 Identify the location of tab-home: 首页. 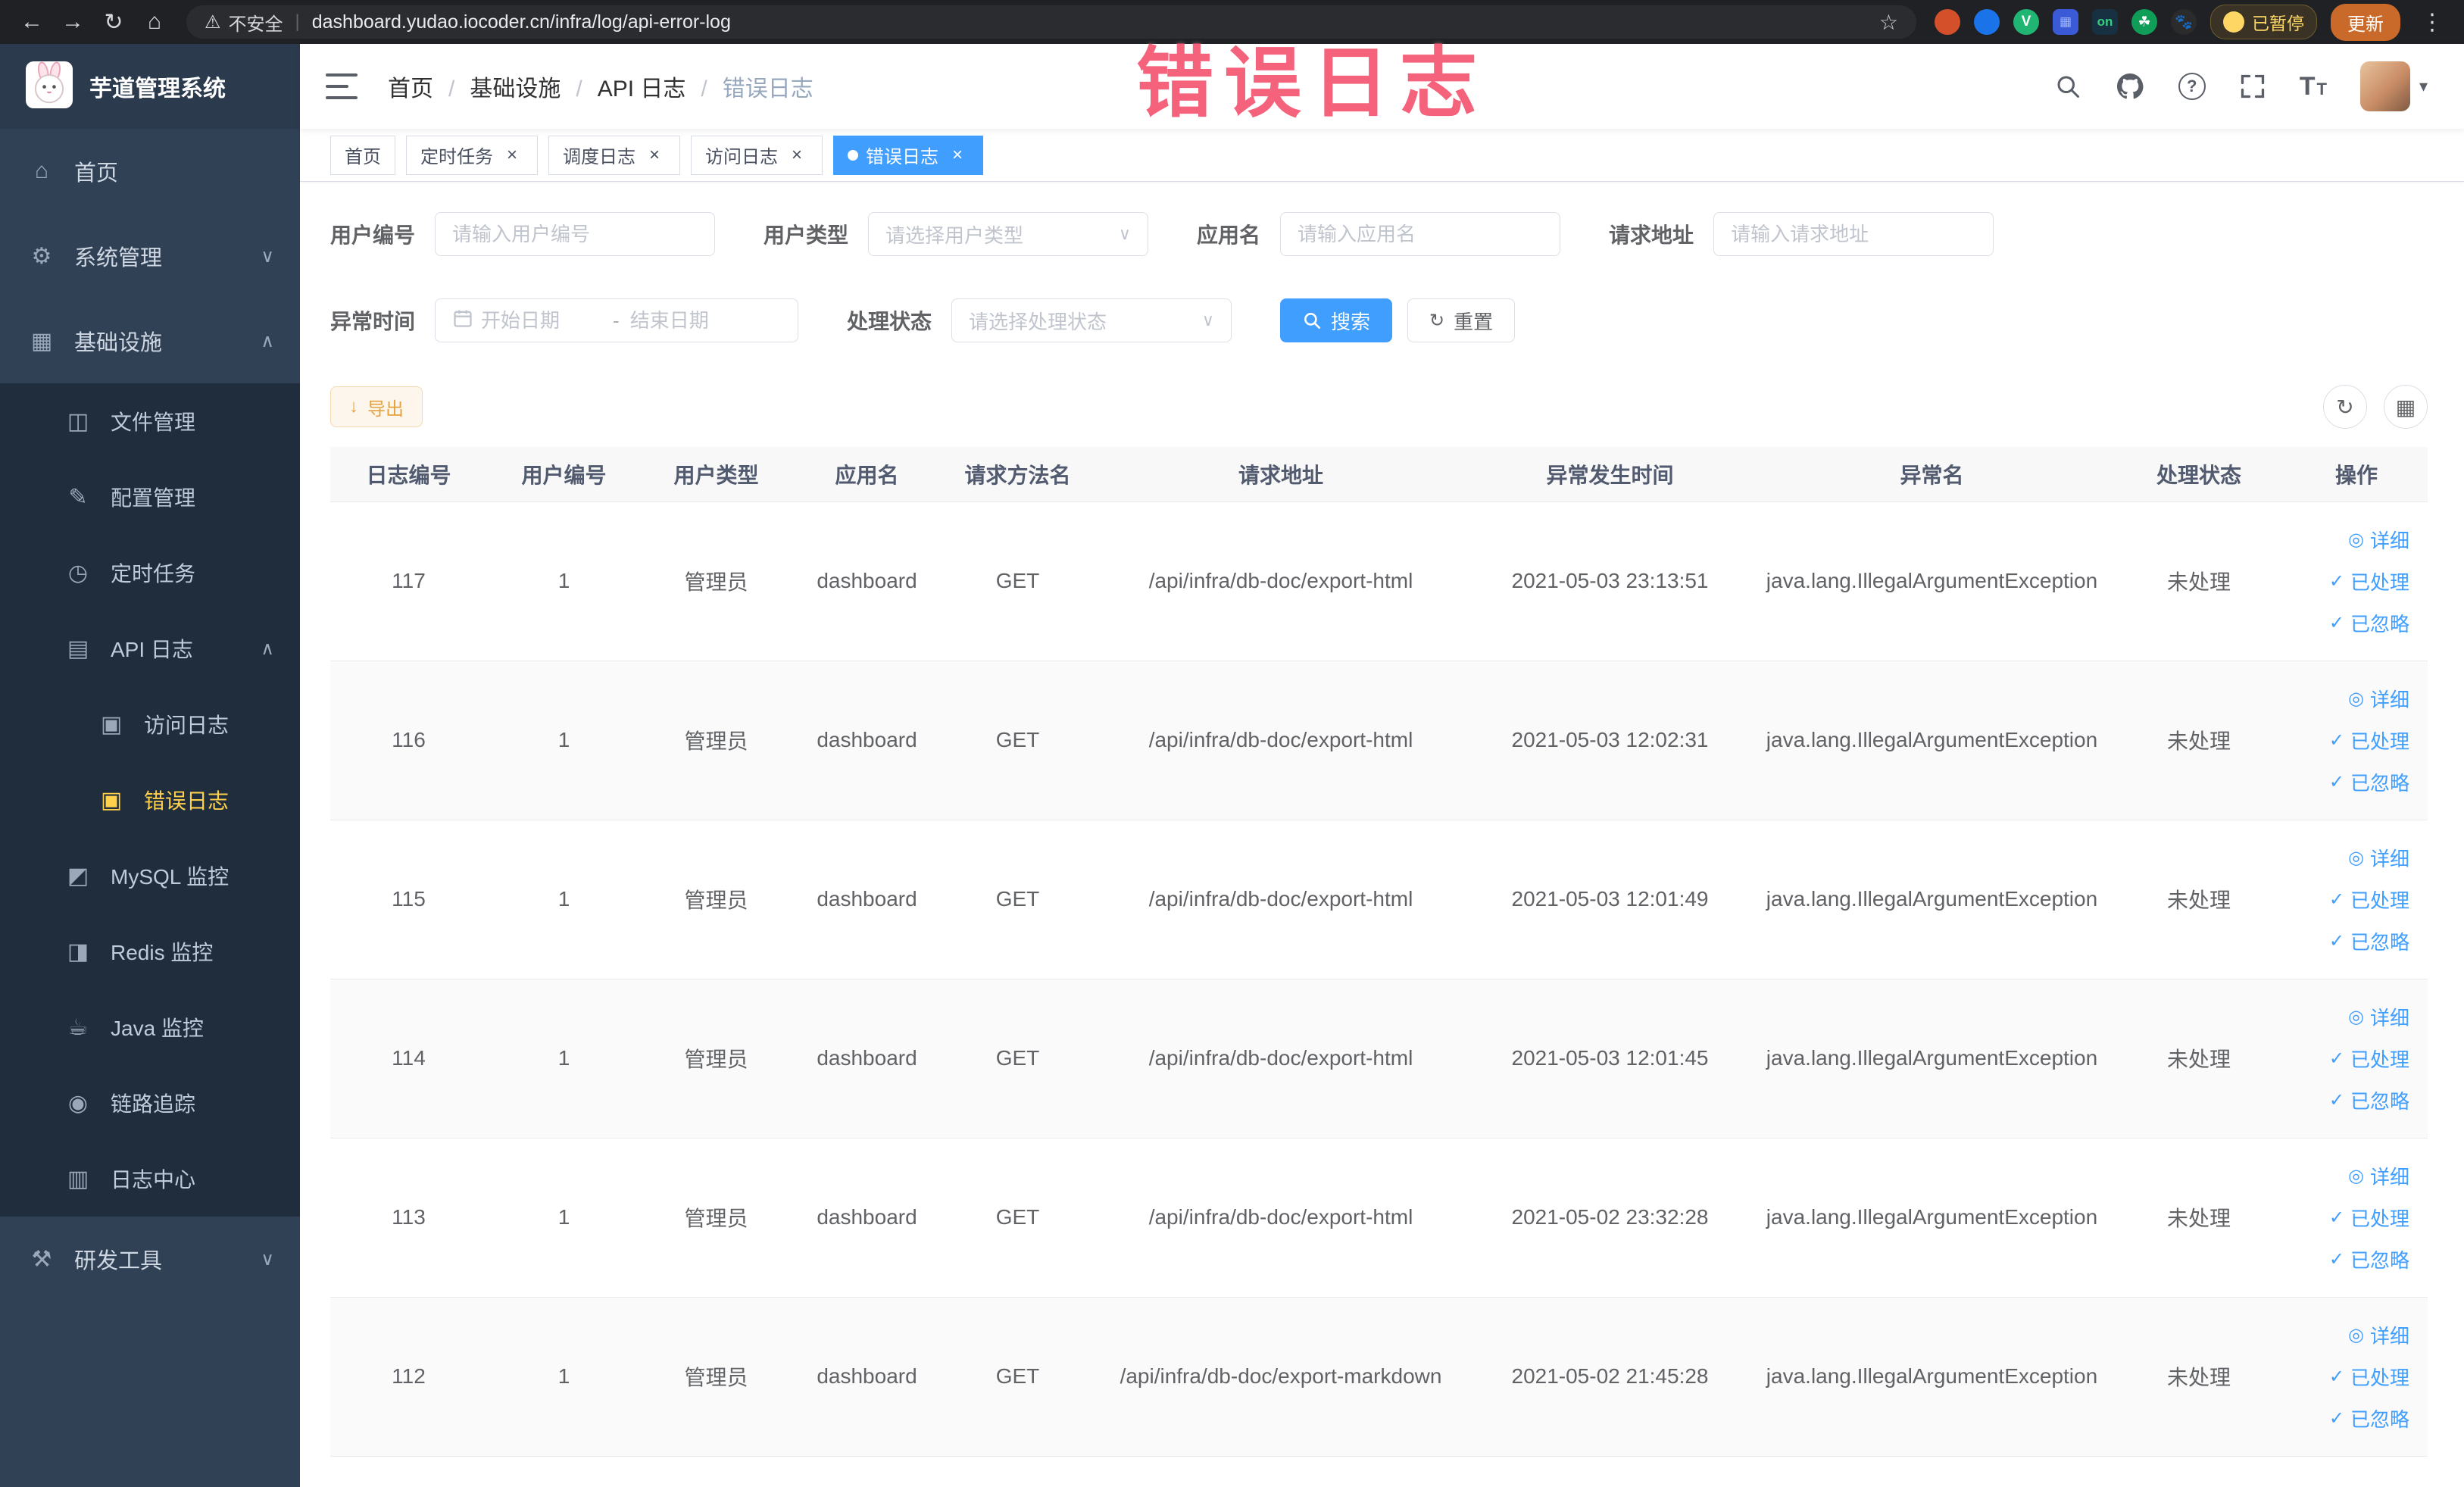
(362, 155).